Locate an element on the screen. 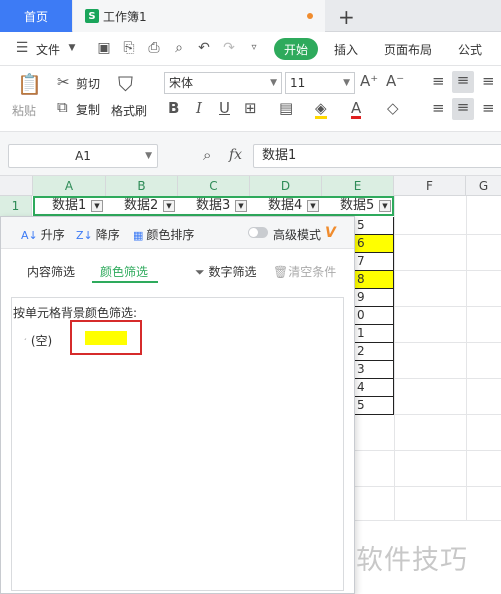 Image resolution: width=501 pixels, height=594 pixels. cell-e2: 5 is located at coordinates (374, 226).